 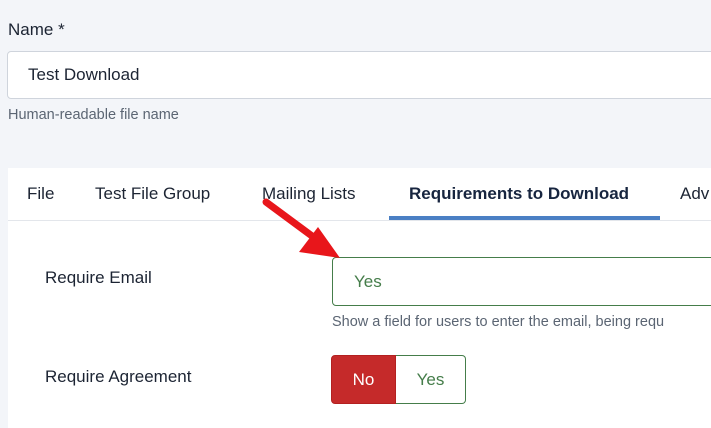 I want to click on tab-file: File, so click(x=40, y=194).